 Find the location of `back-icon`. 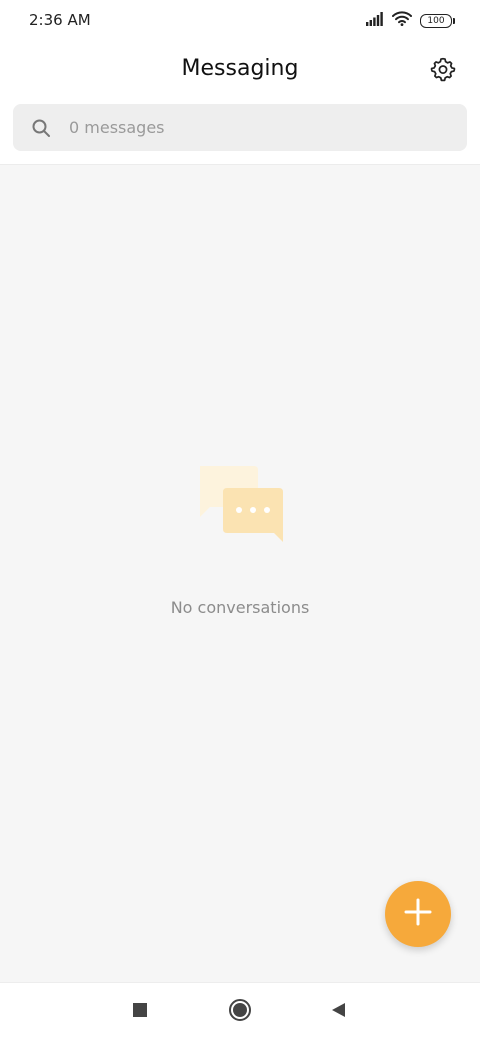

back-icon is located at coordinates (338, 1012).